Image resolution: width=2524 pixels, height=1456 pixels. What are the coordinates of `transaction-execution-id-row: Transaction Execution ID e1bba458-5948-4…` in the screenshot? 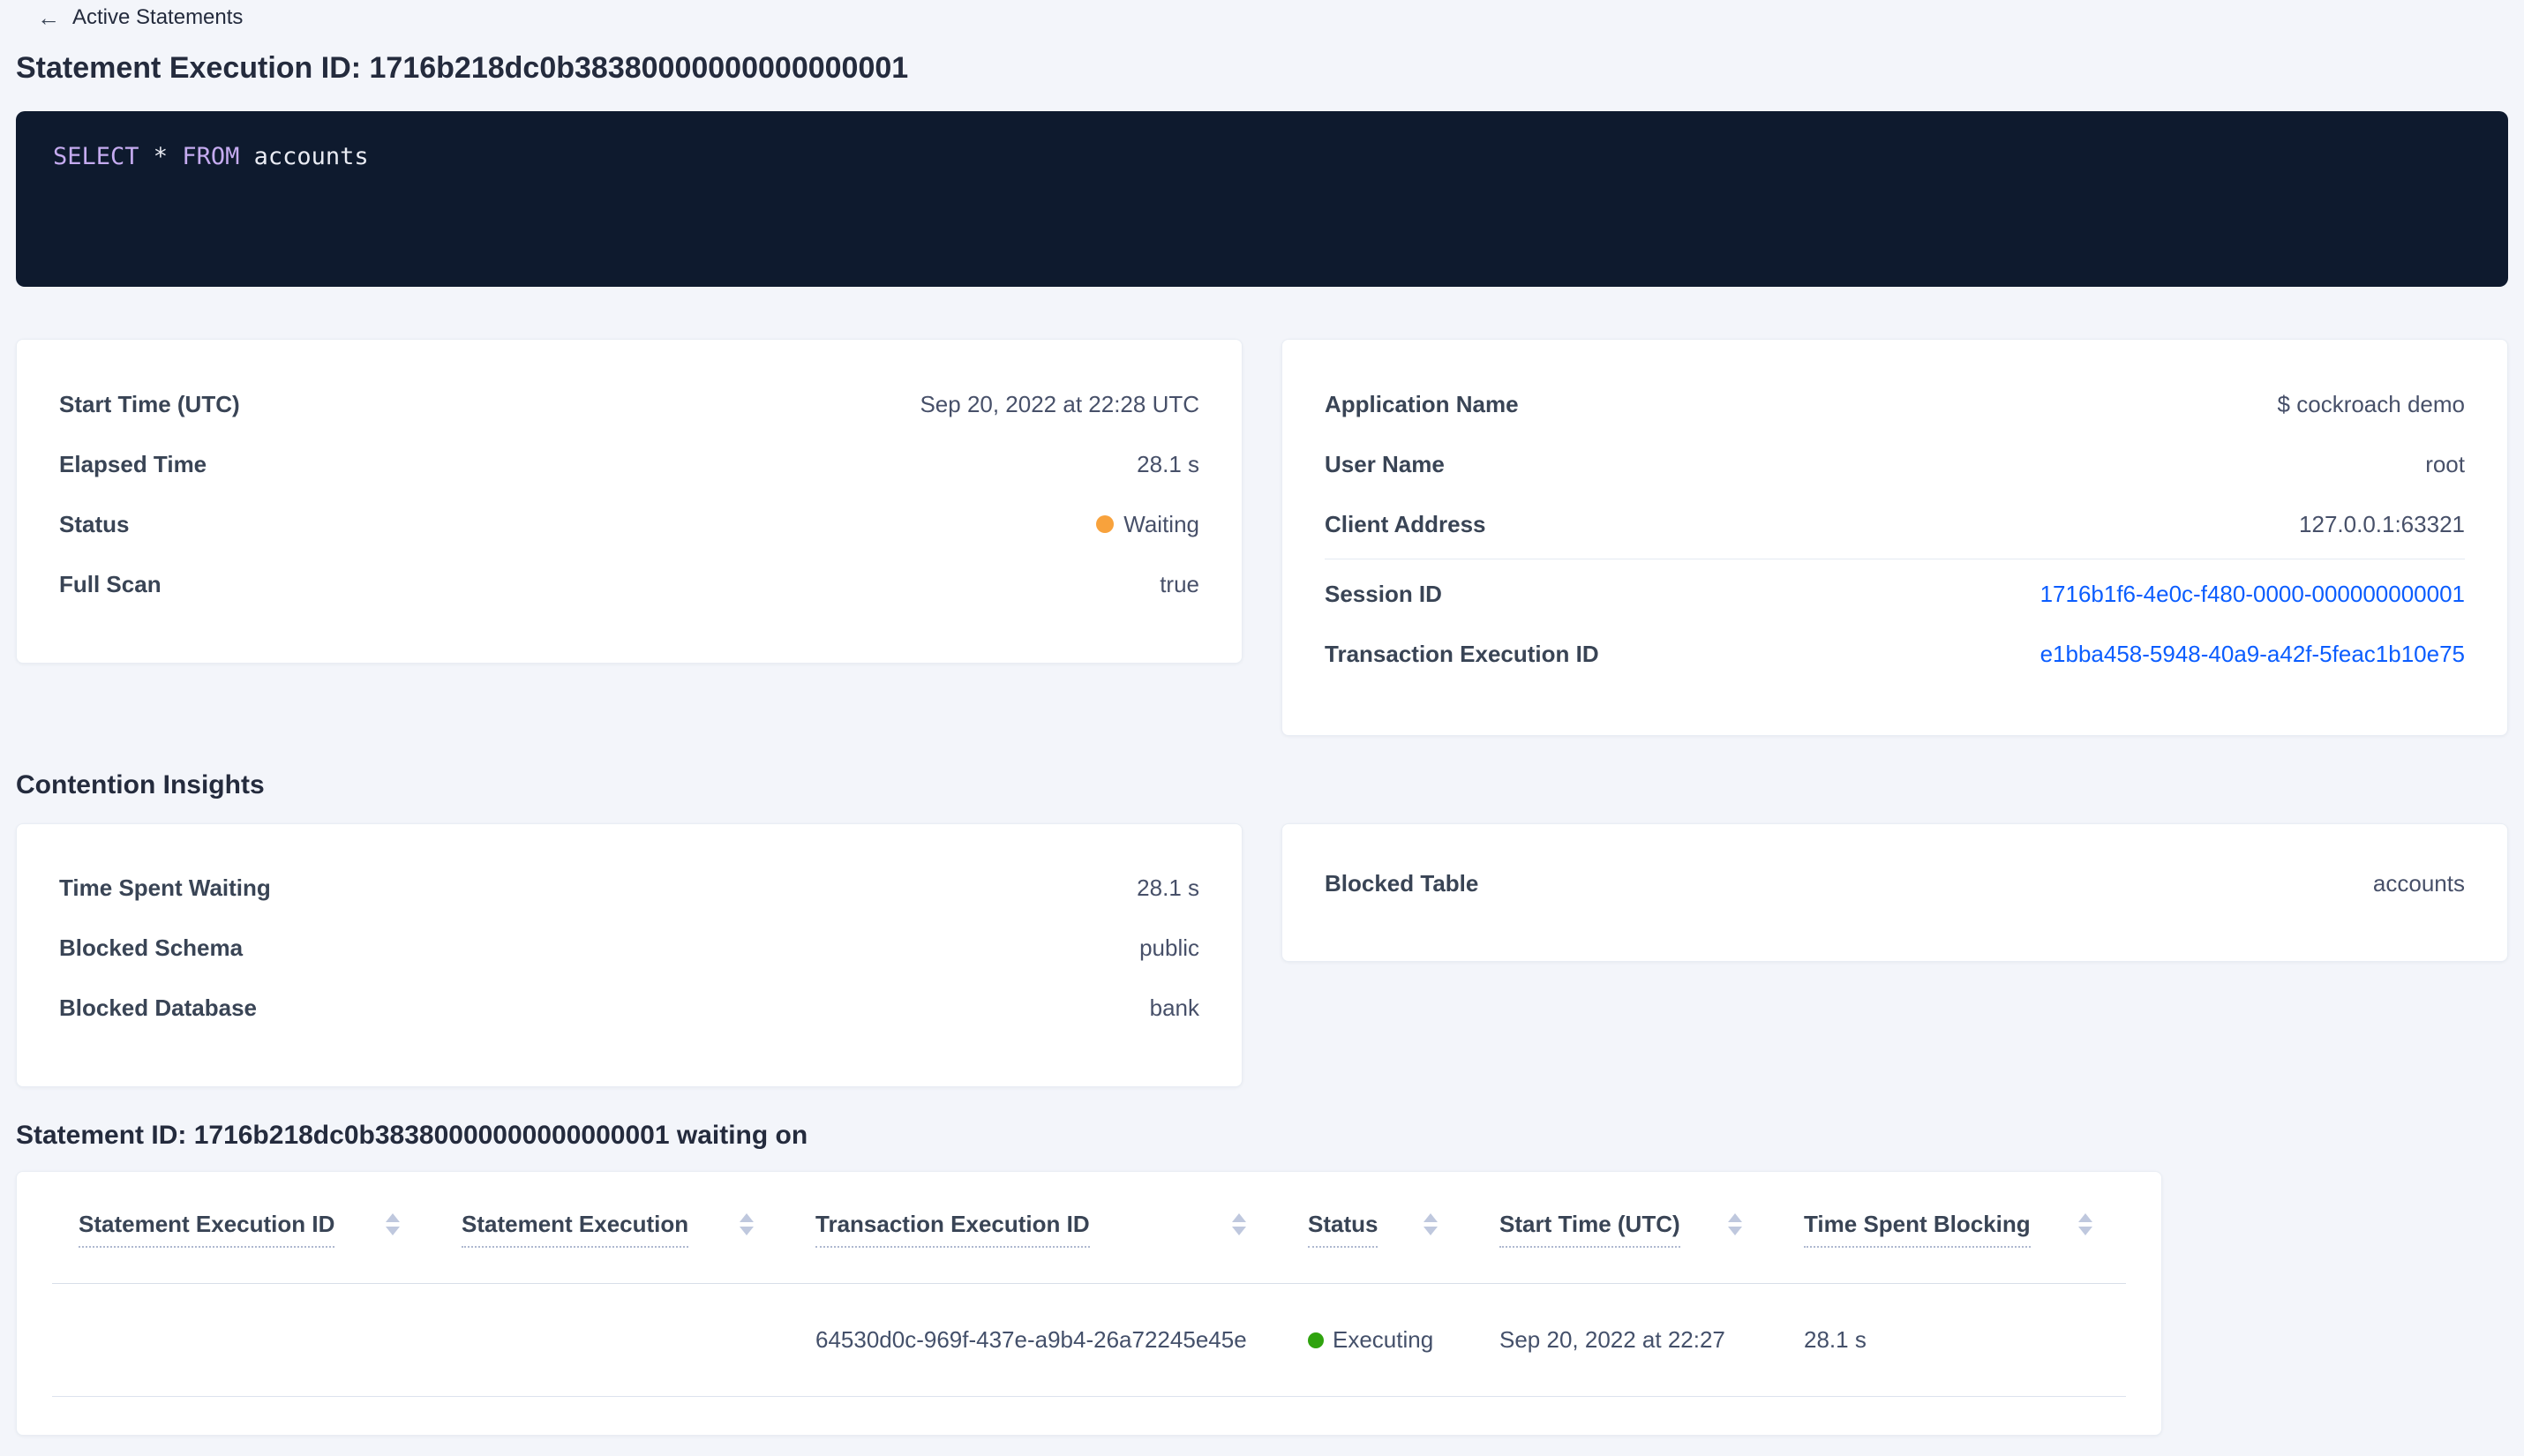 It's located at (1895, 654).